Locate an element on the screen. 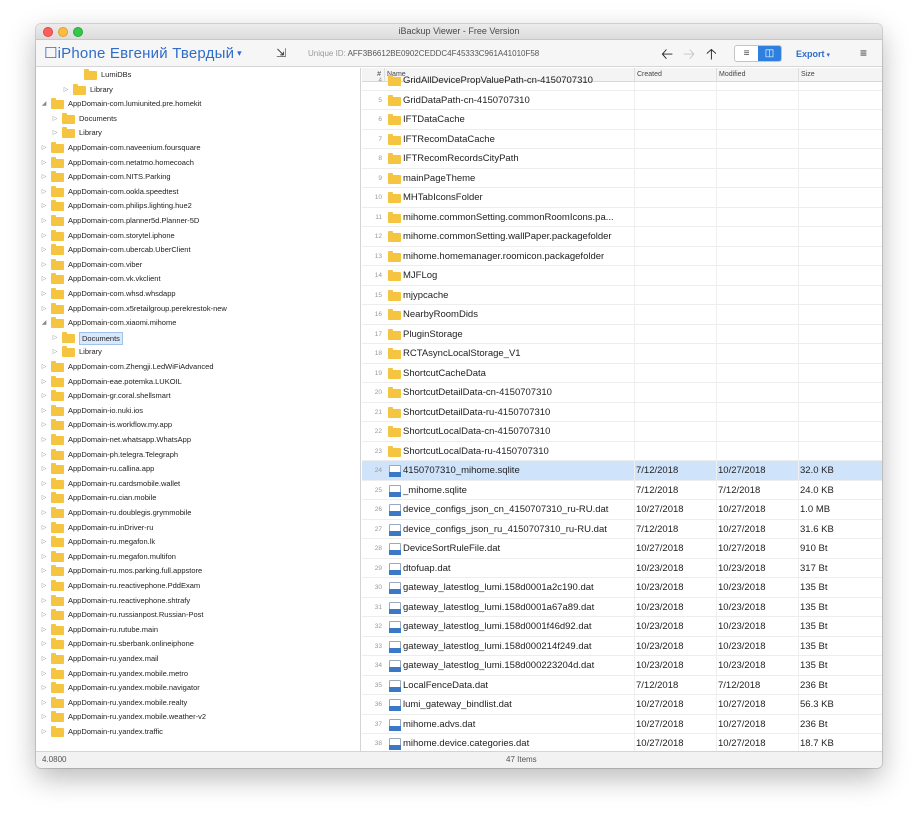  tree-item: ▷ AppDomain-com.whsd.whsdapp is located at coordinates (198, 294).